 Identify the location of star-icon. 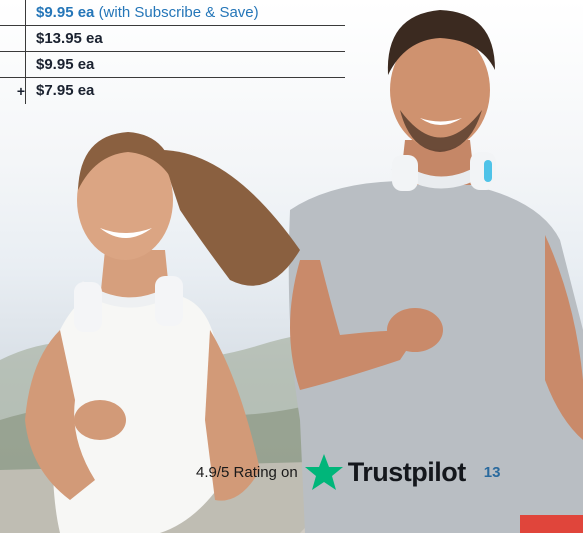
(323, 472).